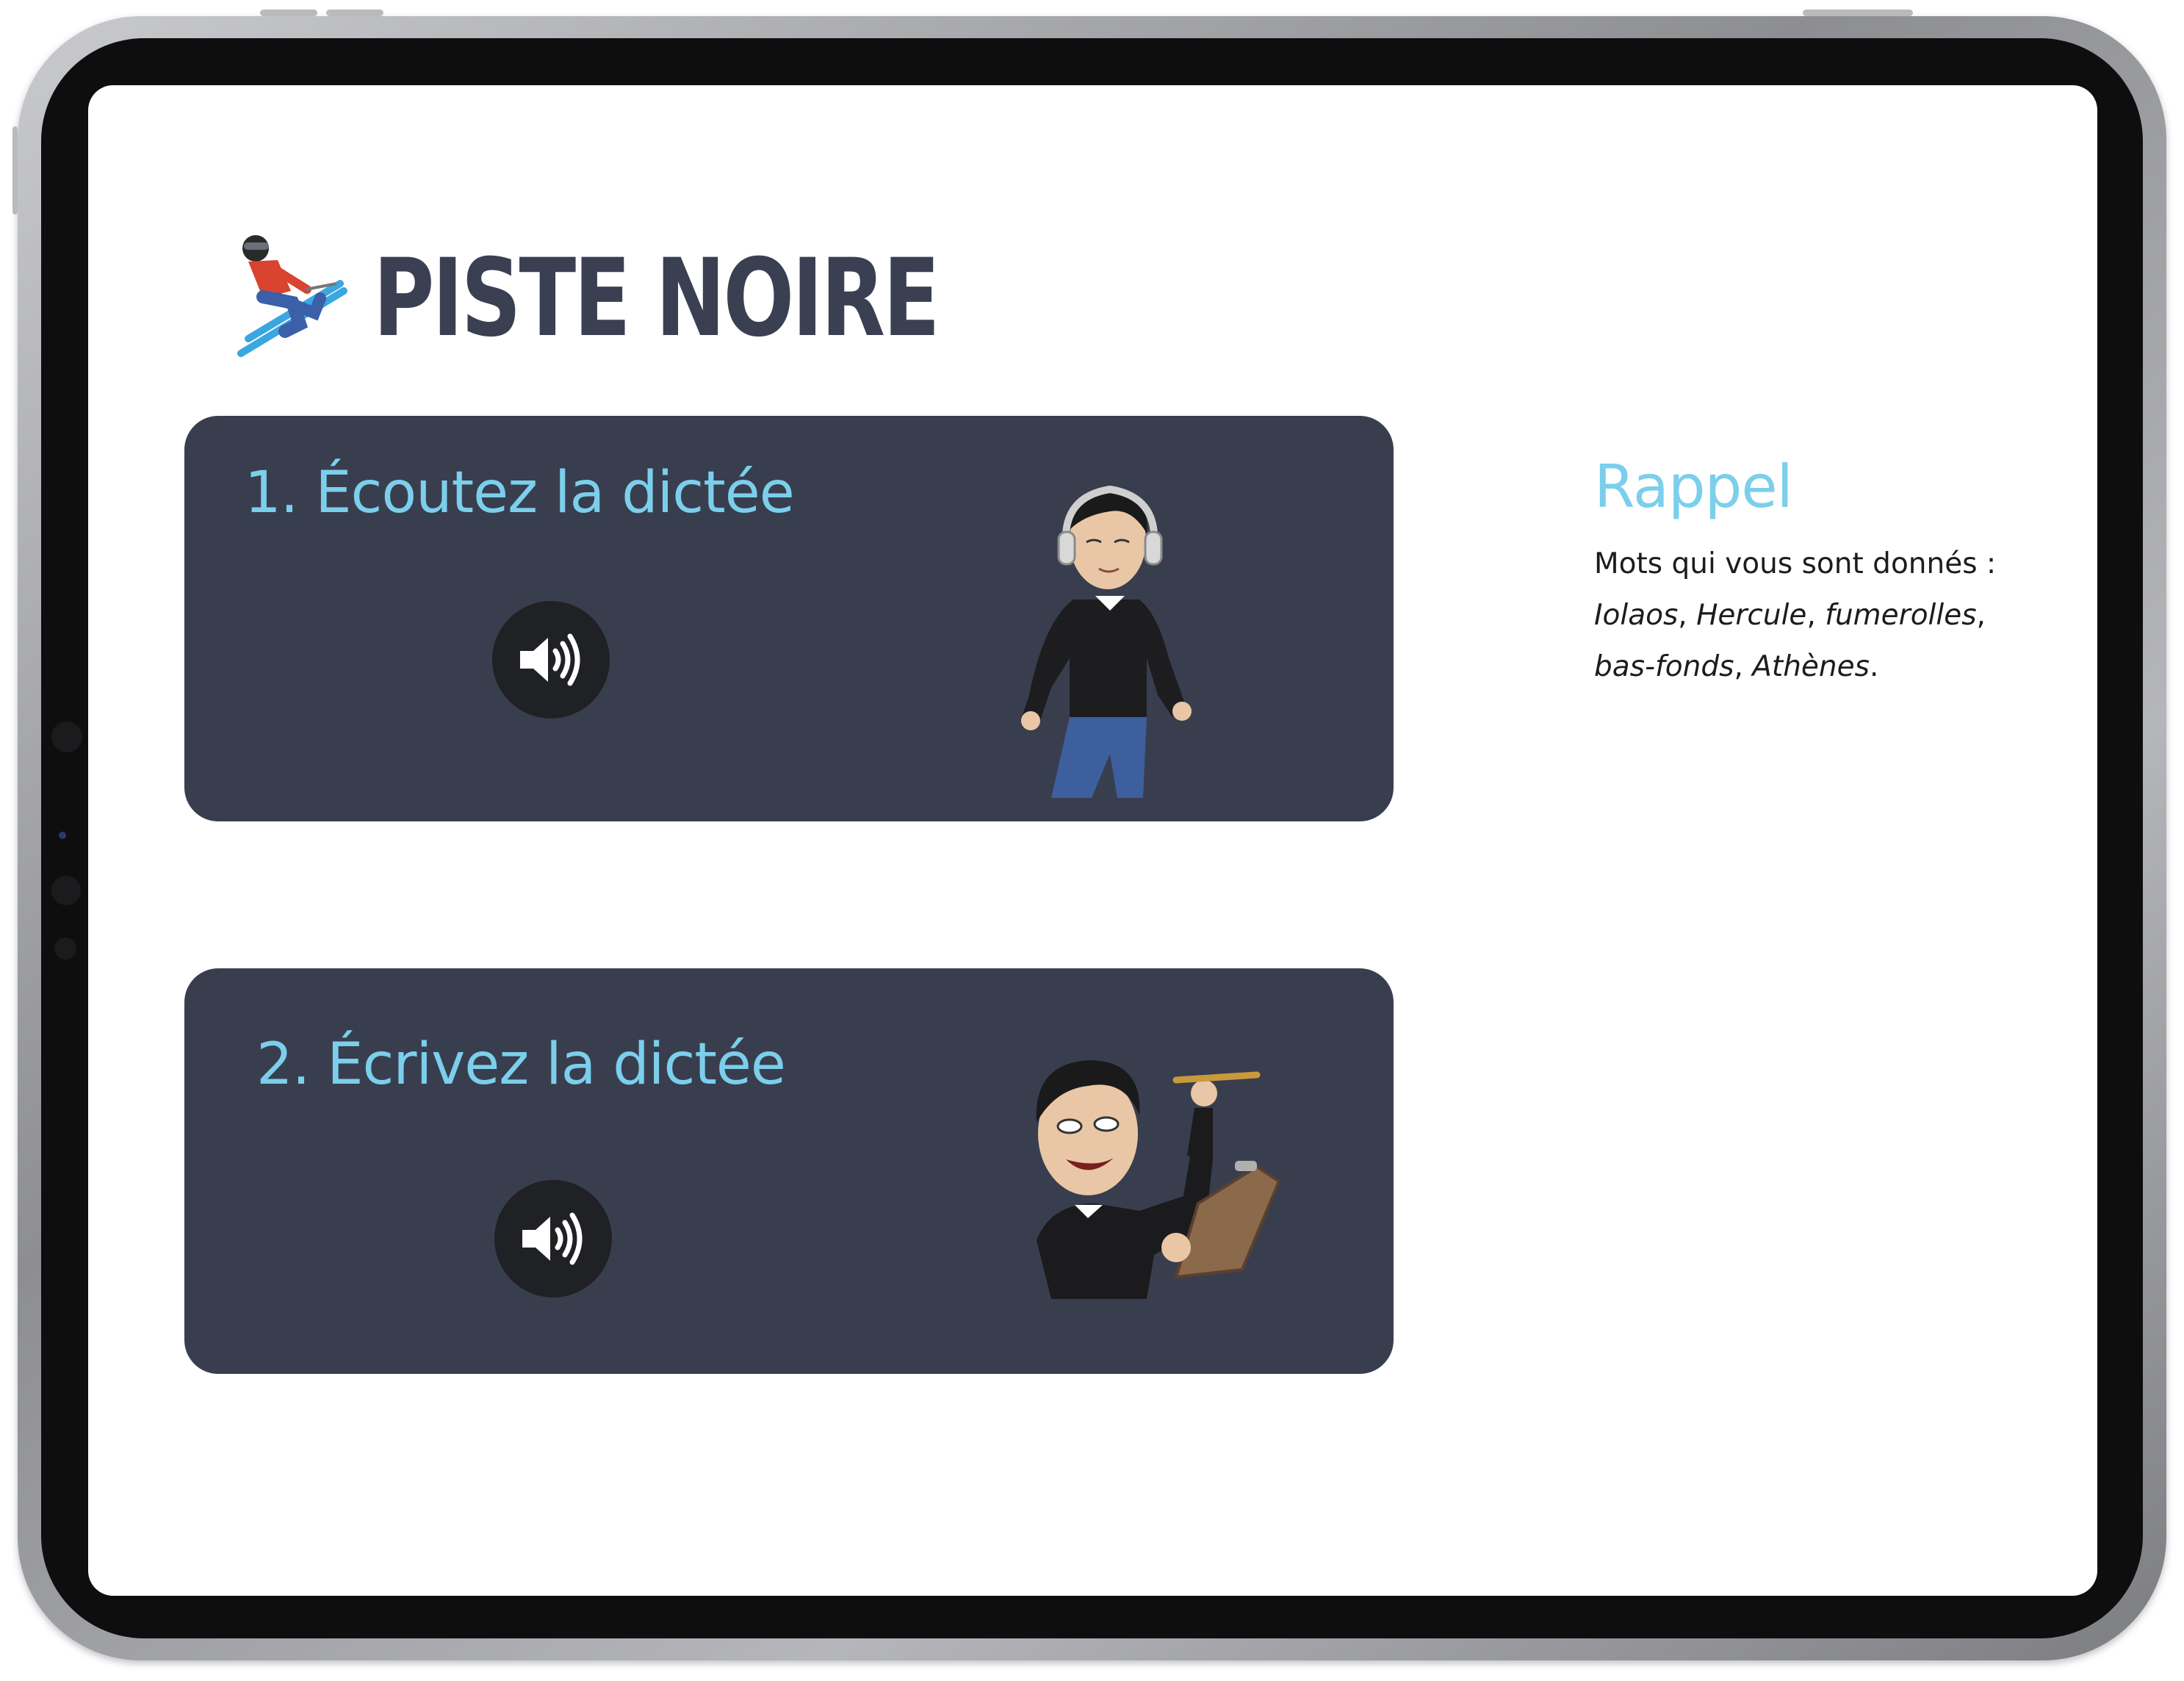 The width and height of the screenshot is (2184, 1681). I want to click on given-word: Athènes, so click(1811, 666).